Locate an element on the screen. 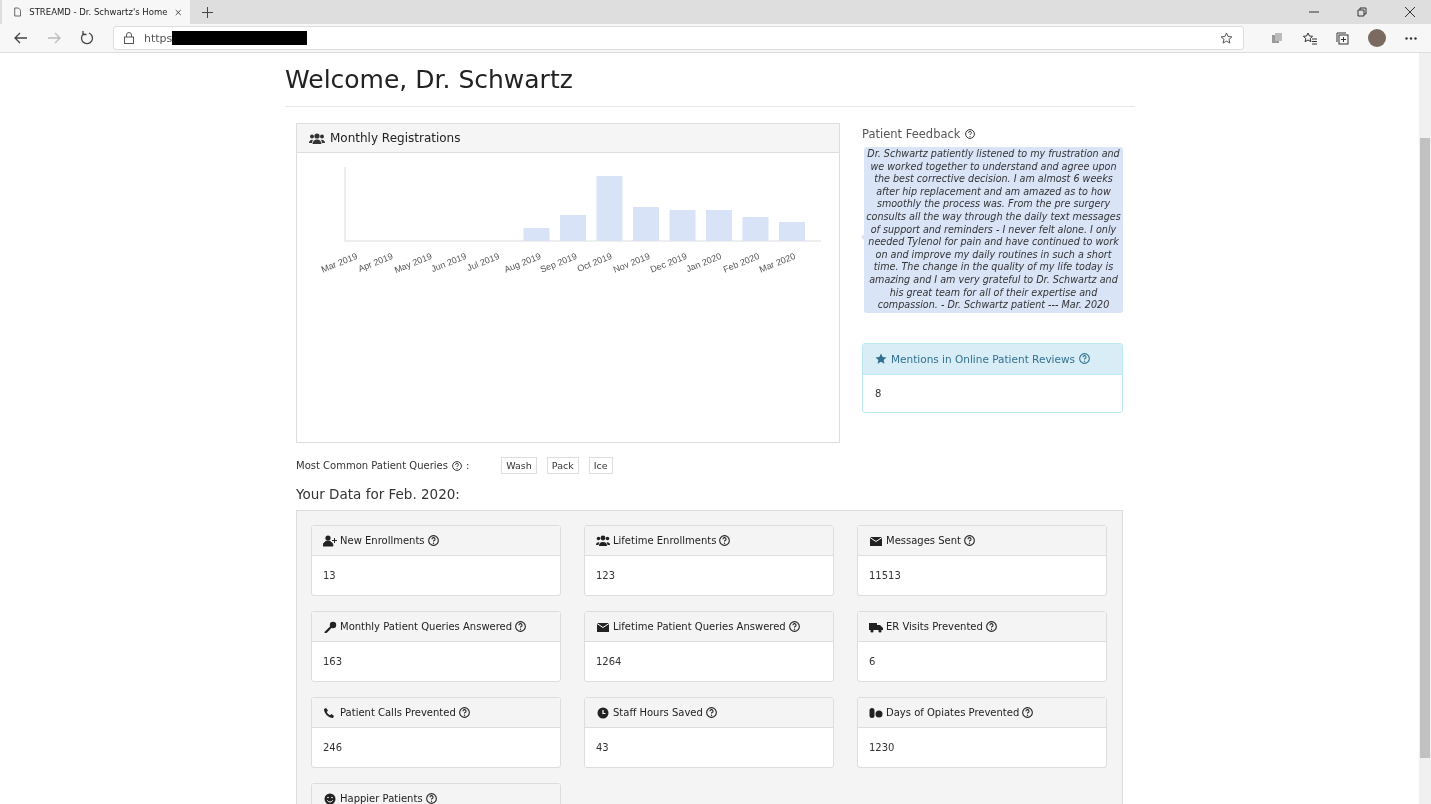  browser-tab: STREAMD - Dr. Schwartz's Home is located at coordinates (96, 12).